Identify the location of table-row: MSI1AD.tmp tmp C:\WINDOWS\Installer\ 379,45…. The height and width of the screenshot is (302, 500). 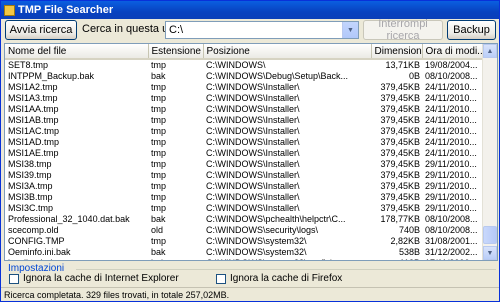
(244, 142).